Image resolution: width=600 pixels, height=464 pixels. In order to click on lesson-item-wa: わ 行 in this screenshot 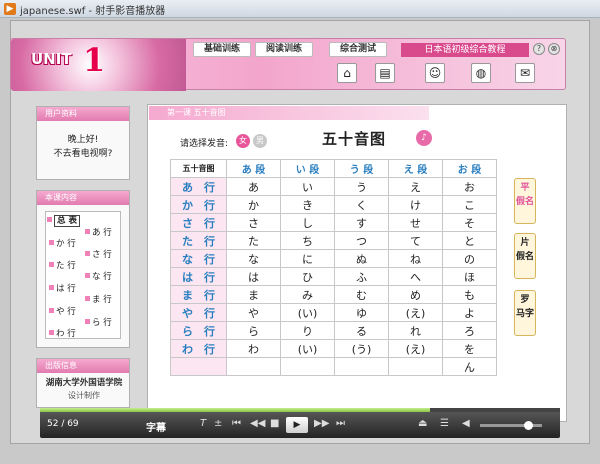, I will do `click(62, 333)`.